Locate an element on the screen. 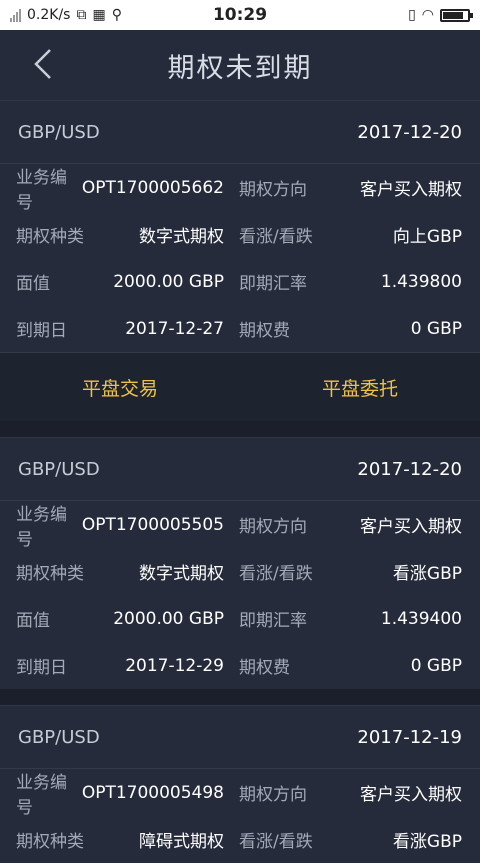 The height and width of the screenshot is (863, 480). screenshot-icon: ⧉ is located at coordinates (81, 15).